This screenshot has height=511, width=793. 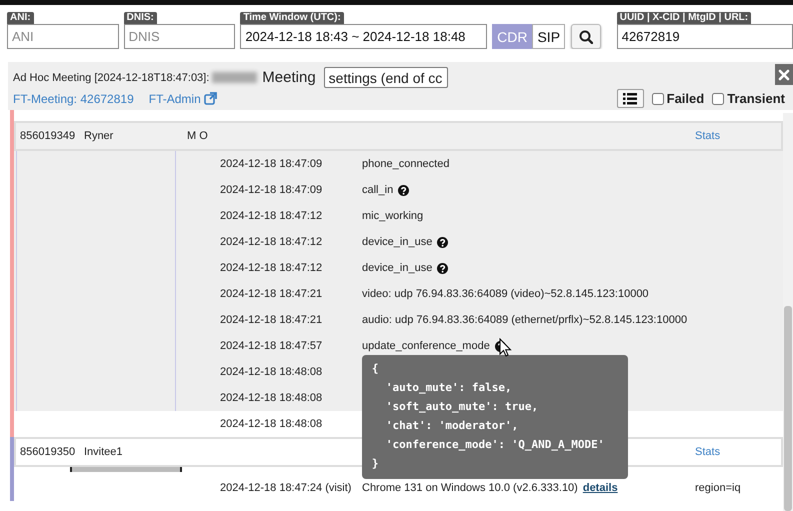 I want to click on details-link: details, so click(x=600, y=488).